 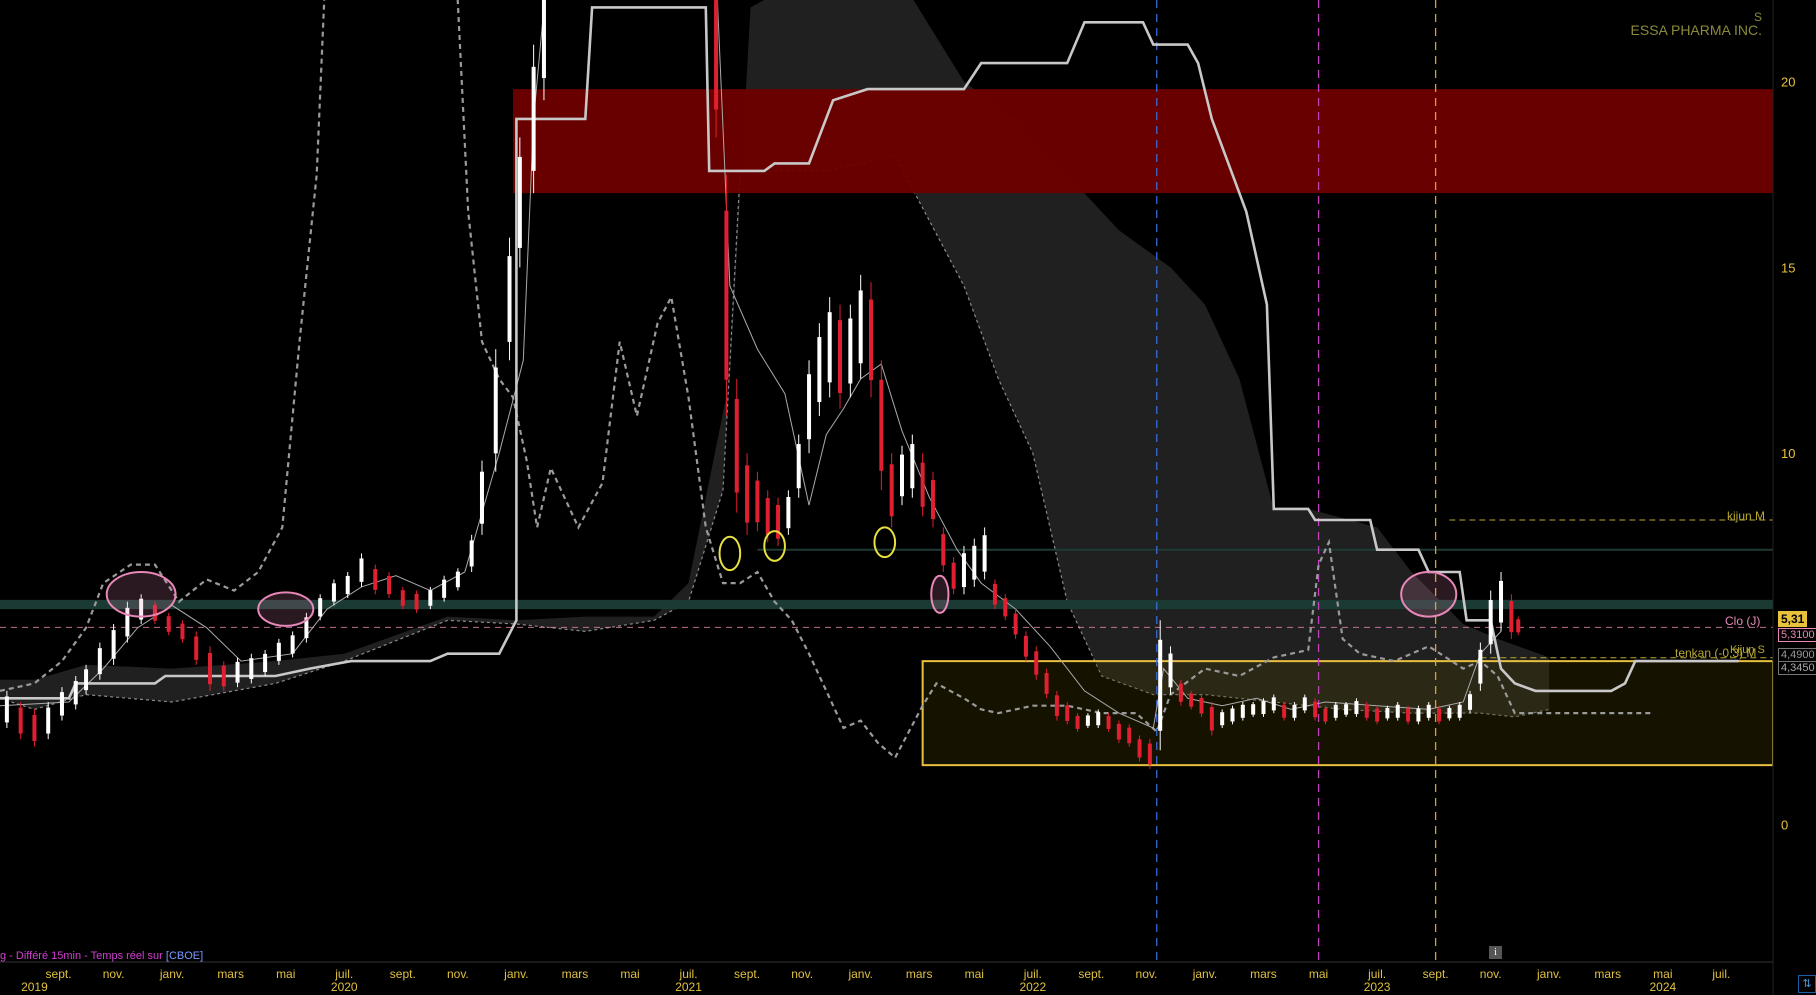 I want to click on x-year-label-2020: 2020, so click(x=344, y=987).